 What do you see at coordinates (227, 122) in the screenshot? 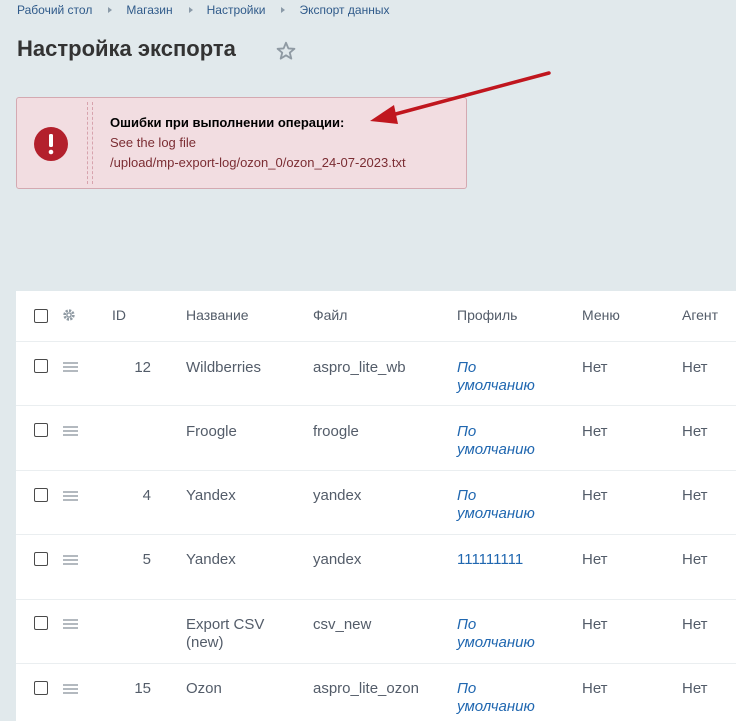
I see `alert-title: Ошибки при выполнении операции:` at bounding box center [227, 122].